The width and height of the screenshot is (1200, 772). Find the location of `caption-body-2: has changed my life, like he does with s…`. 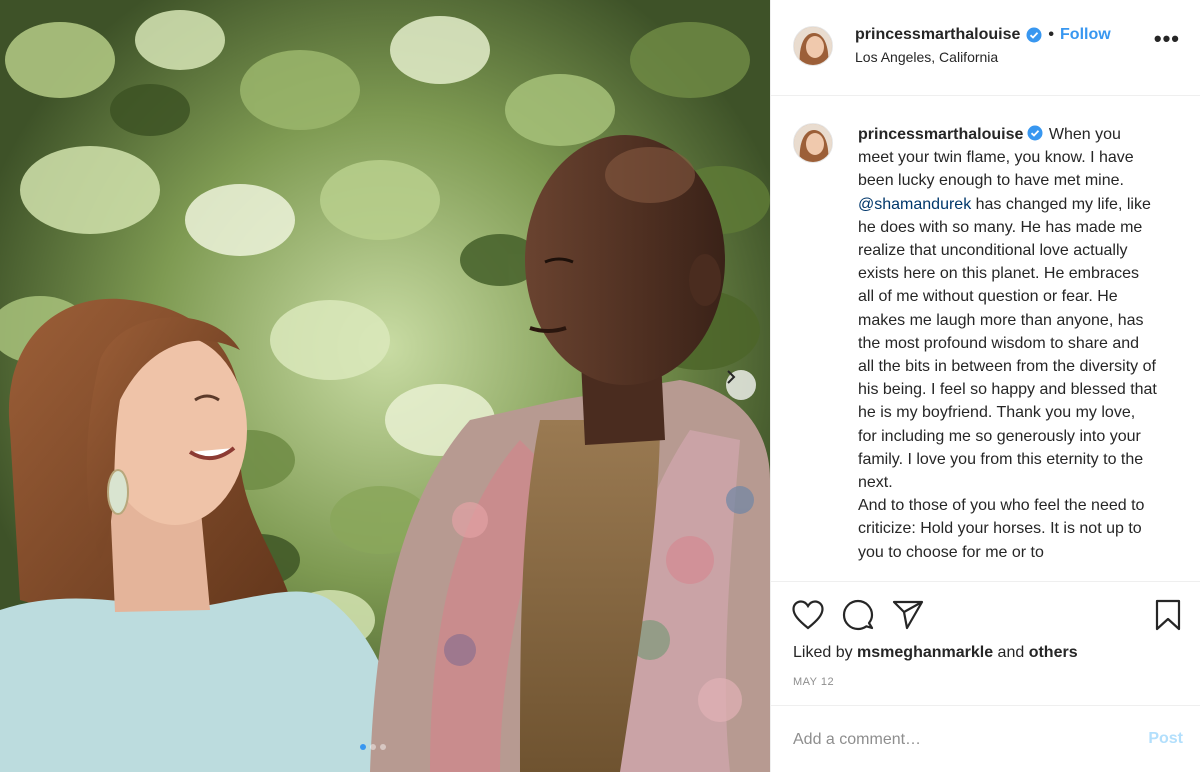

caption-body-2: has changed my life, like he does with s… is located at coordinates (1007, 343).